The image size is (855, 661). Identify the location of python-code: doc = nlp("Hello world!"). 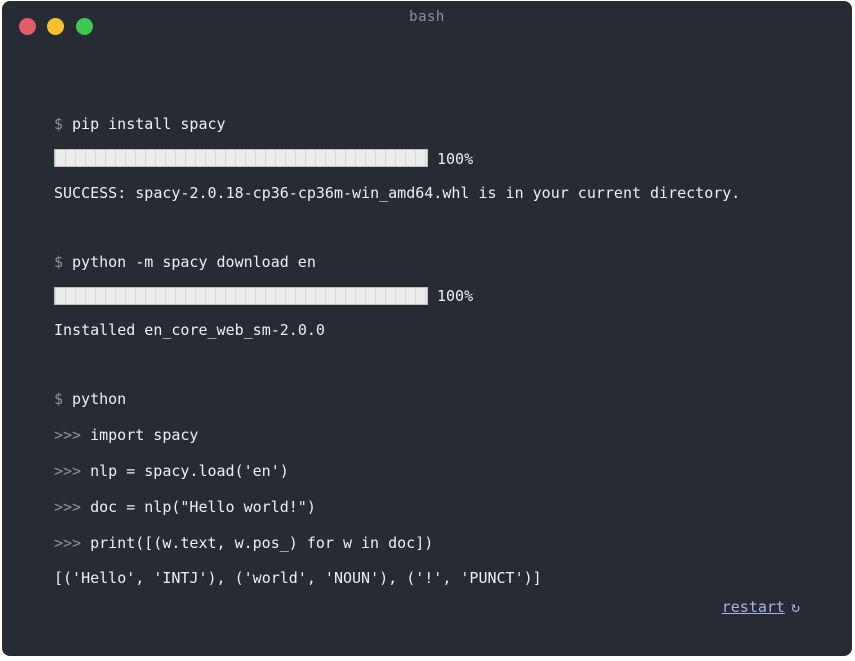
(203, 507).